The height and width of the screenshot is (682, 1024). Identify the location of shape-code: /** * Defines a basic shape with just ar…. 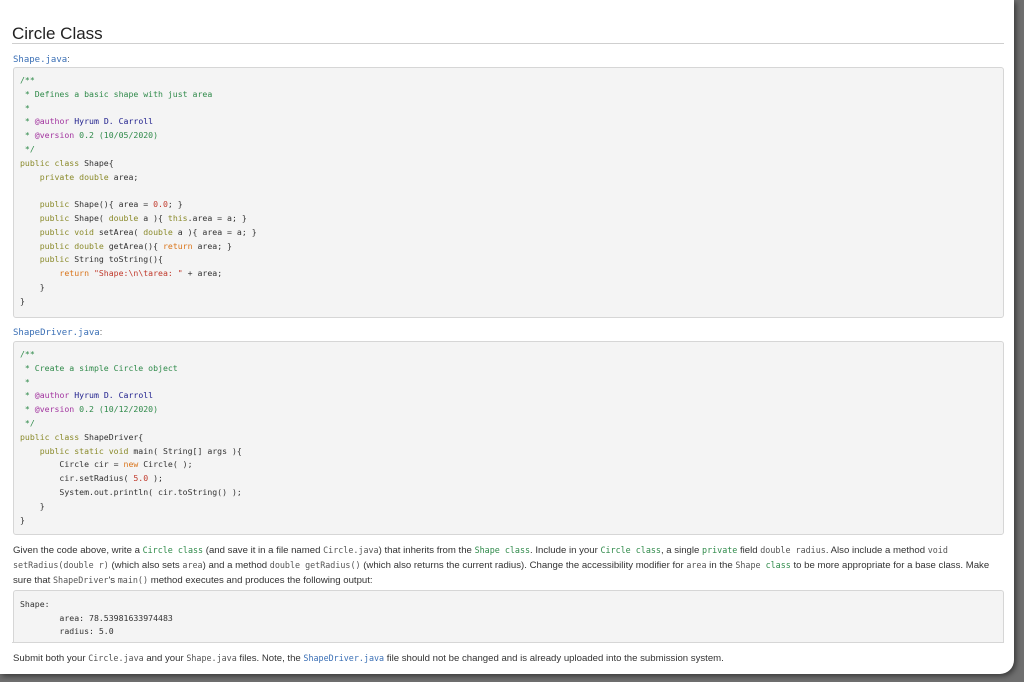
(138, 190).